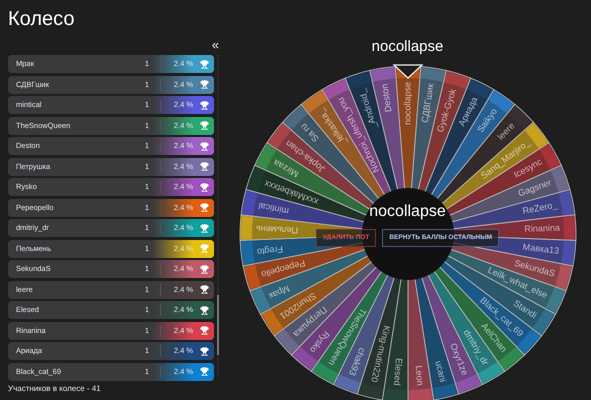  I want to click on segment-label: Пельмень, so click(276, 230).